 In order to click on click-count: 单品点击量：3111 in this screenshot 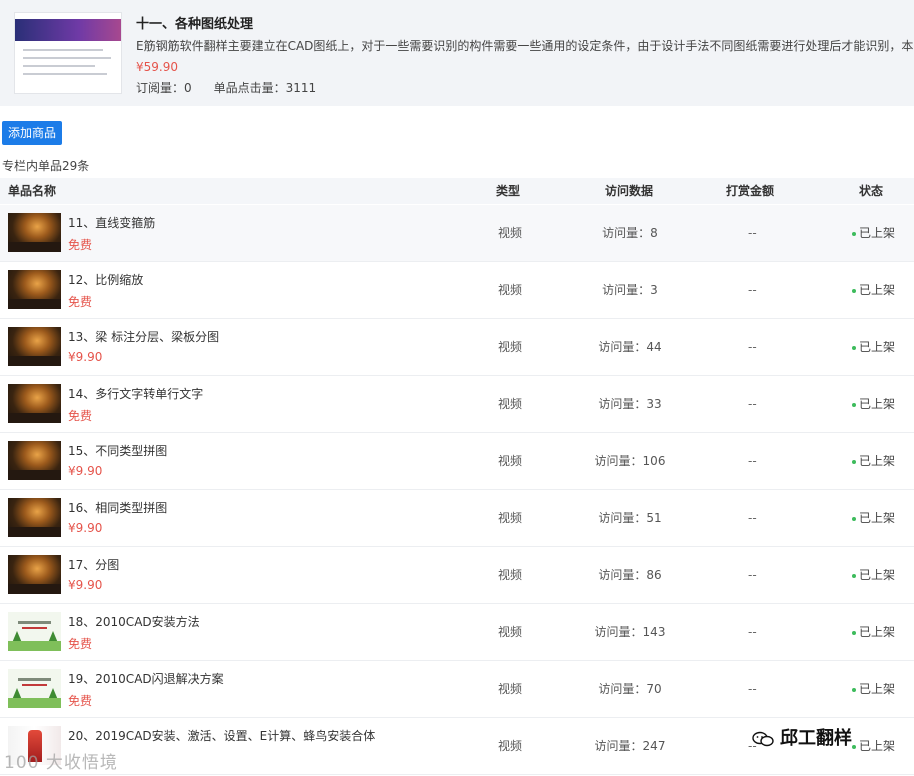, I will do `click(265, 88)`.